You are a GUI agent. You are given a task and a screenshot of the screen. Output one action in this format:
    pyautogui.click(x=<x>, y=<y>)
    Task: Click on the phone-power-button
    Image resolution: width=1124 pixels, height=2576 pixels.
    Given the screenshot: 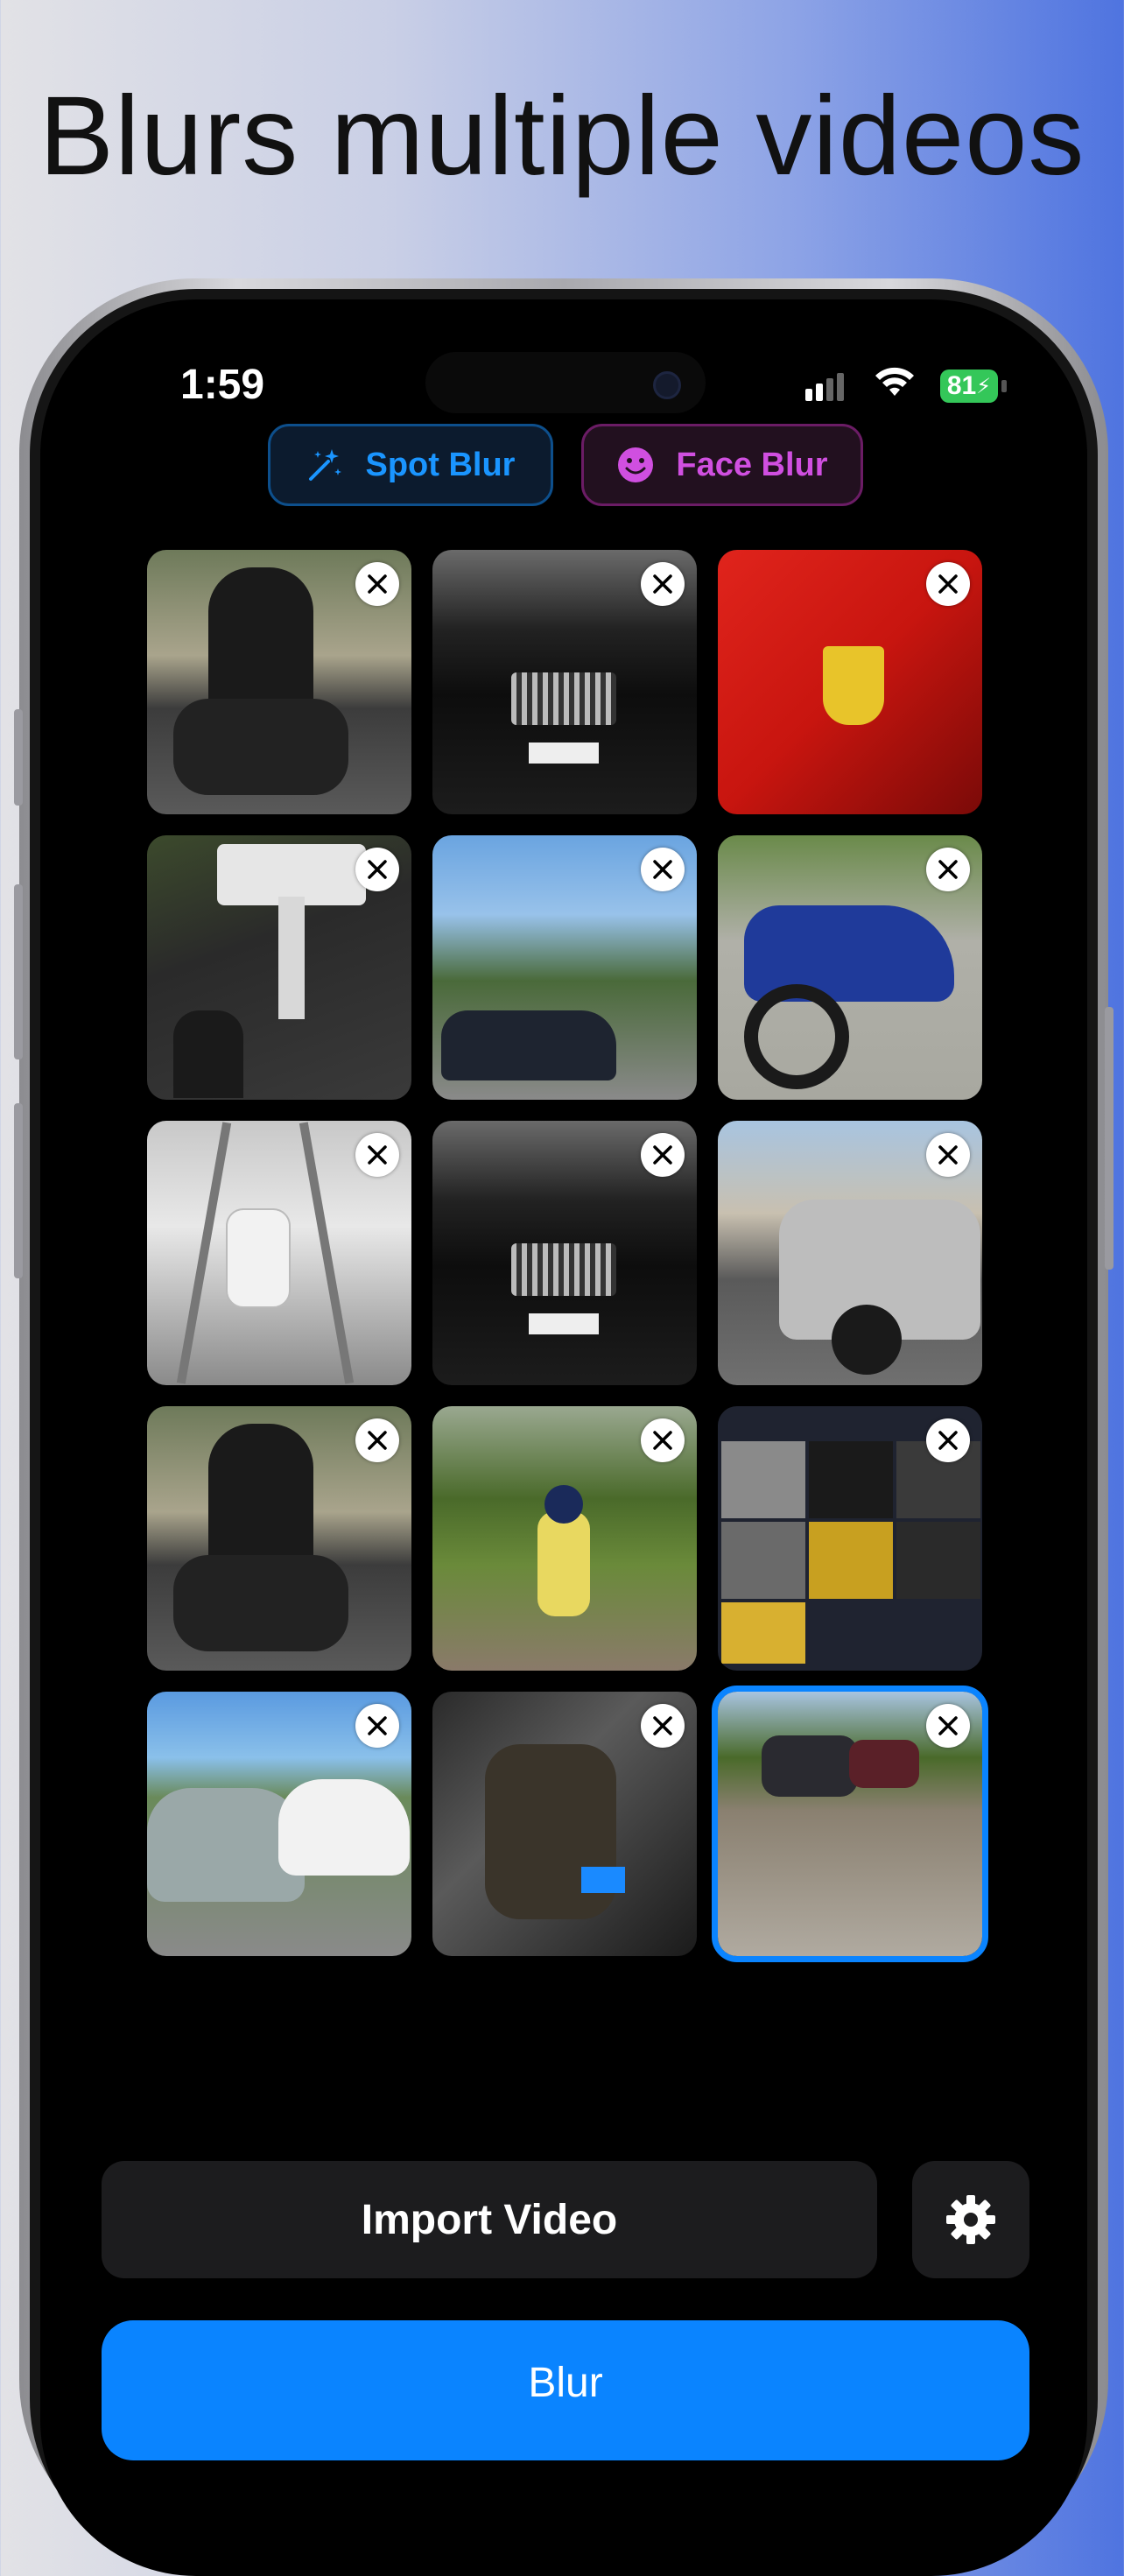 What is the action you would take?
    pyautogui.click(x=1109, y=1138)
    